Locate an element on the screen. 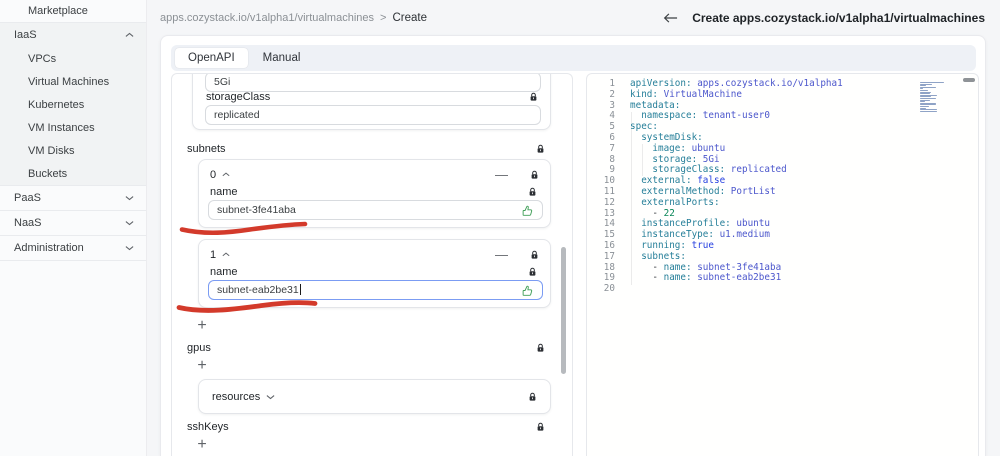  subnet-0-name-label: name is located at coordinates (224, 192).